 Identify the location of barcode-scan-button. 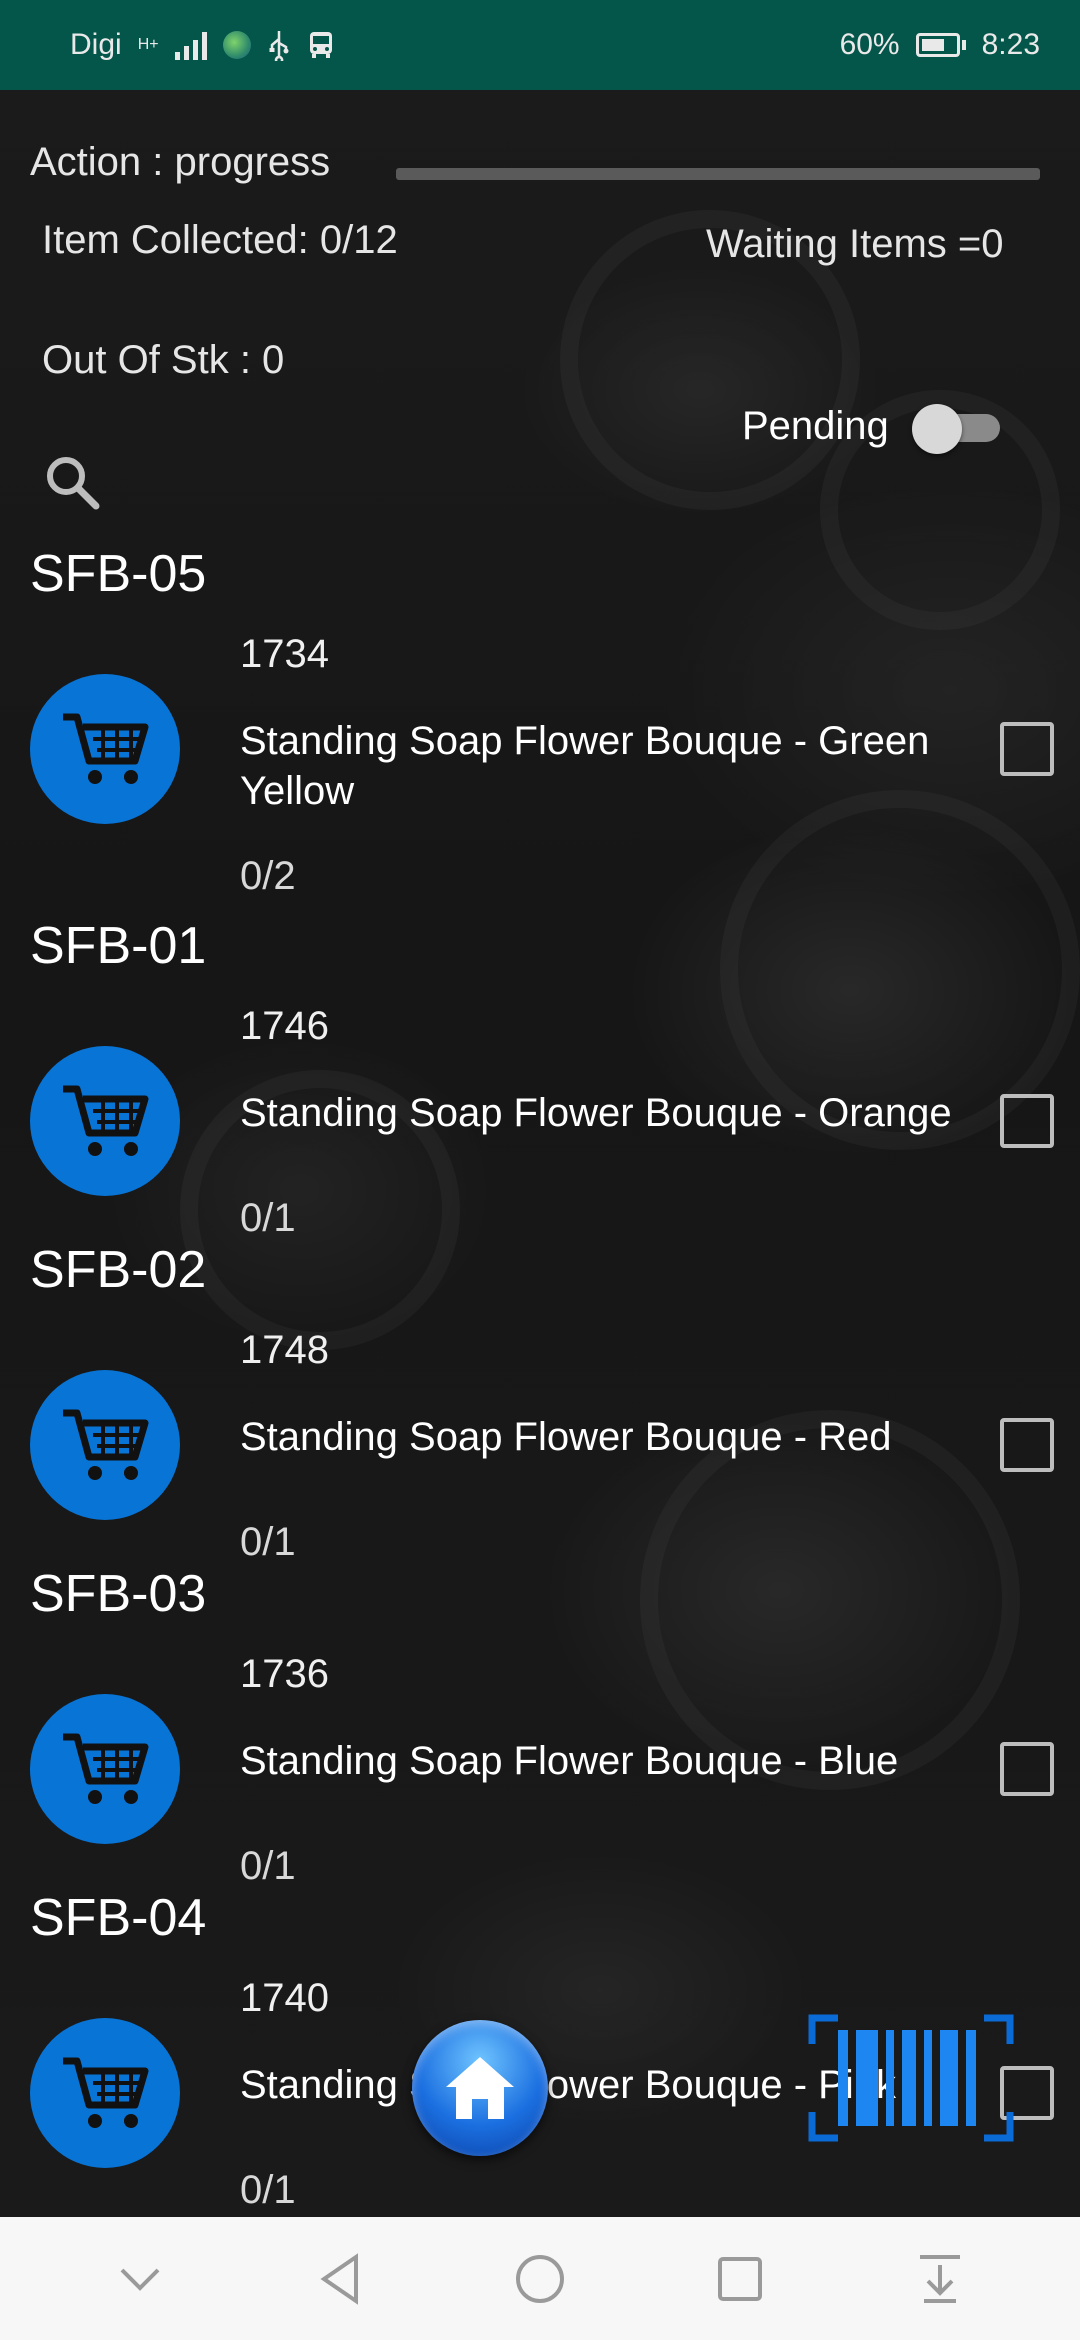
(911, 2078).